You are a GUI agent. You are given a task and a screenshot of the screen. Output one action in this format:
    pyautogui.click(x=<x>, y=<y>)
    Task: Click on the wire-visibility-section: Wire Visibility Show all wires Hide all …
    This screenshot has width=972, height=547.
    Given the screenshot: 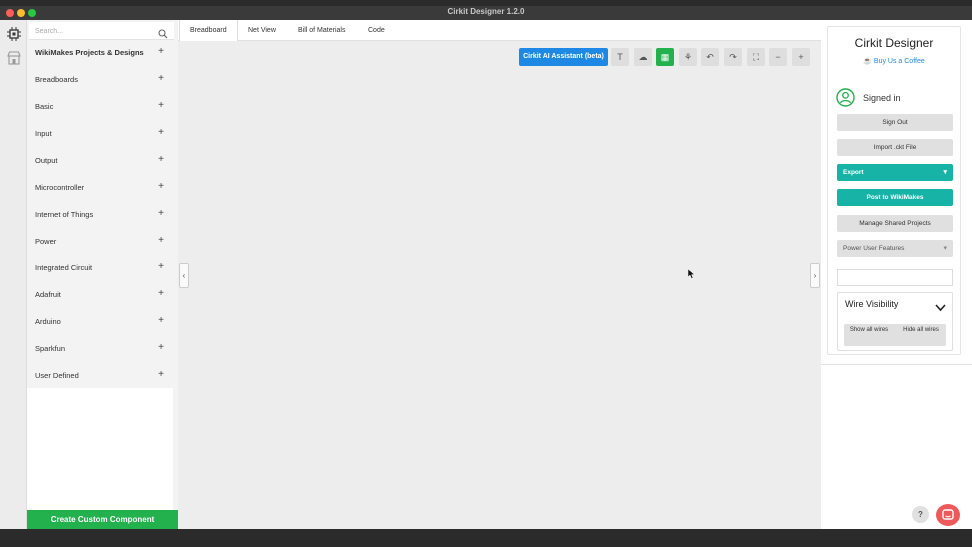 What is the action you would take?
    pyautogui.click(x=895, y=321)
    